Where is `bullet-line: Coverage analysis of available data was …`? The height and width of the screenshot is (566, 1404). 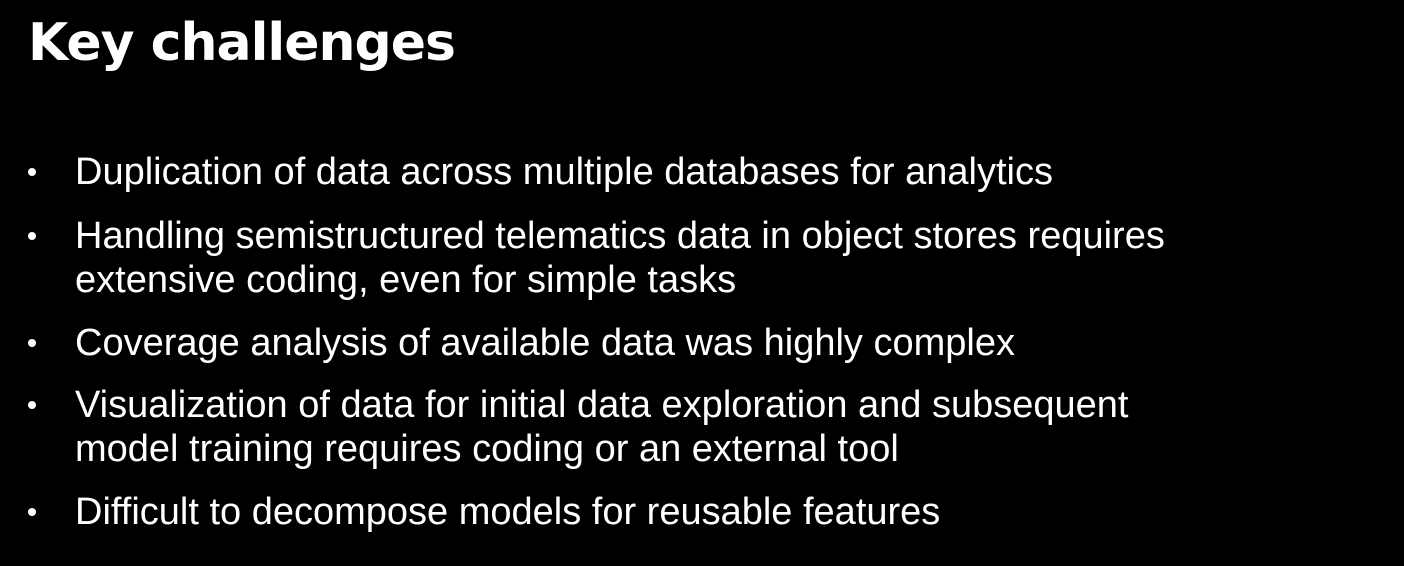 bullet-line: Coverage analysis of available data was … is located at coordinates (545, 343).